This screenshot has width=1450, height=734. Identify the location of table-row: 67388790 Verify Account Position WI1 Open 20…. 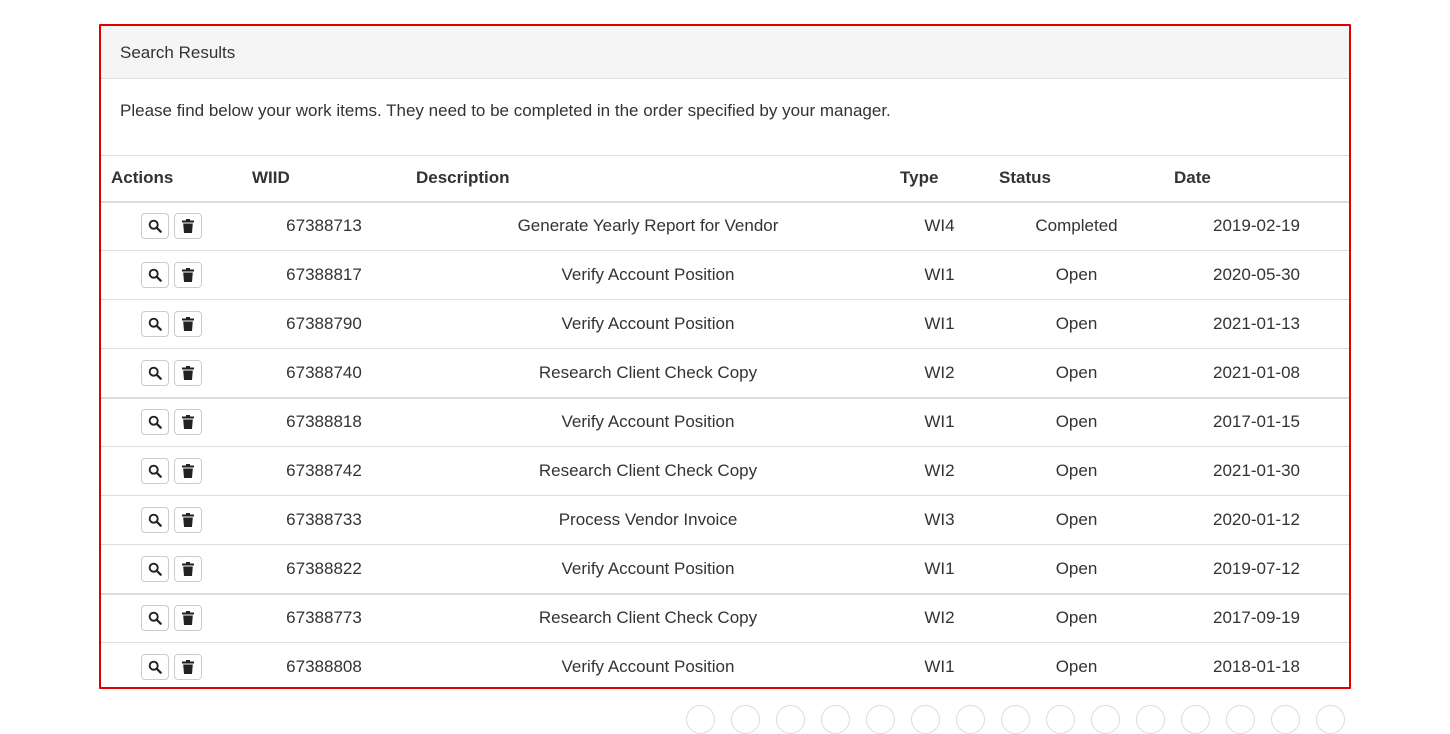
(725, 324).